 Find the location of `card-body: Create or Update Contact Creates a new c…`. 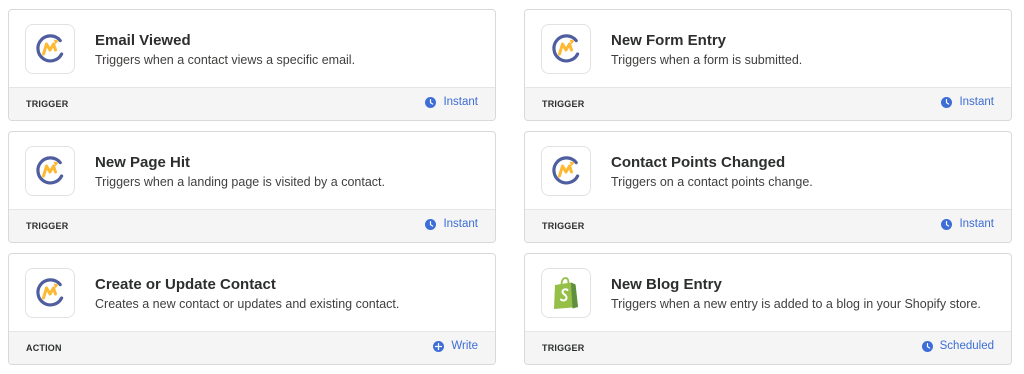

card-body: Create or Update Contact Creates a new c… is located at coordinates (252, 293).